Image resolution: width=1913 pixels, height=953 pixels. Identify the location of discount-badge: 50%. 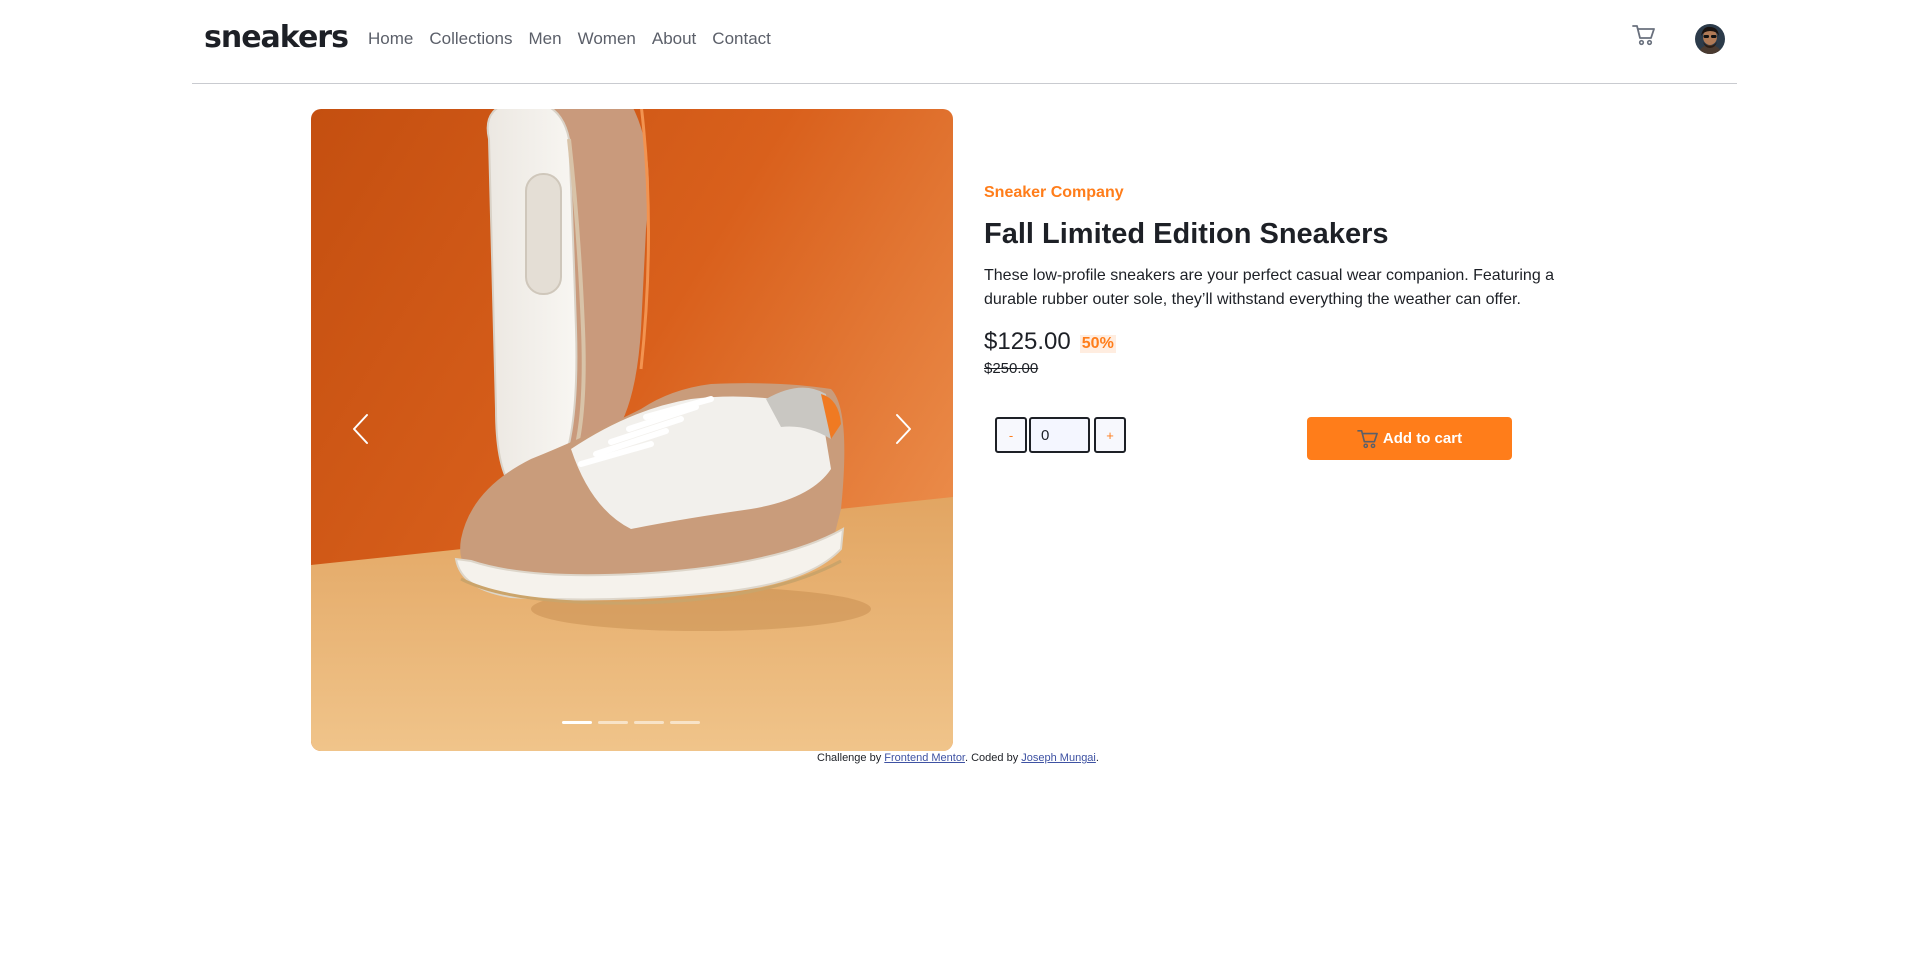
(1097, 344).